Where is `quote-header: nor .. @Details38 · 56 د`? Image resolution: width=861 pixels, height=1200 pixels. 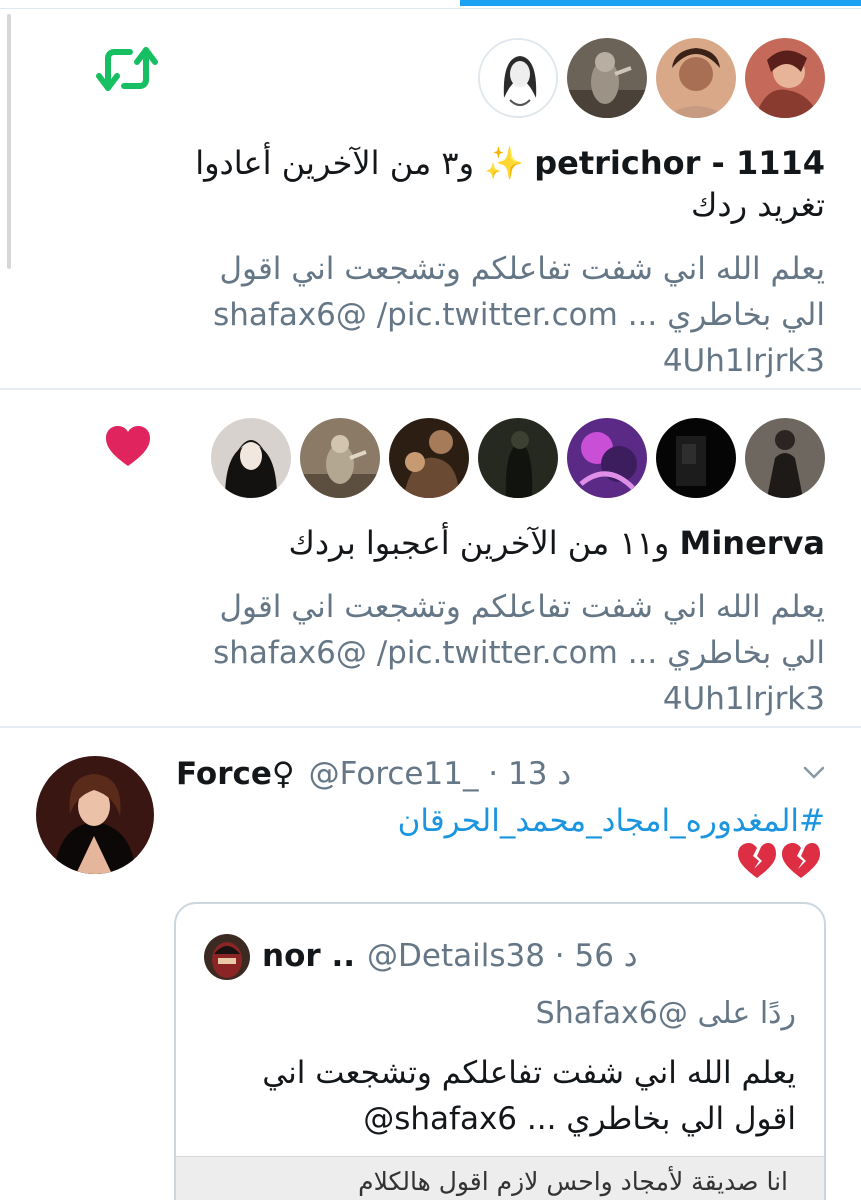 quote-header: nor .. @Details38 · 56 د is located at coordinates (450, 956).